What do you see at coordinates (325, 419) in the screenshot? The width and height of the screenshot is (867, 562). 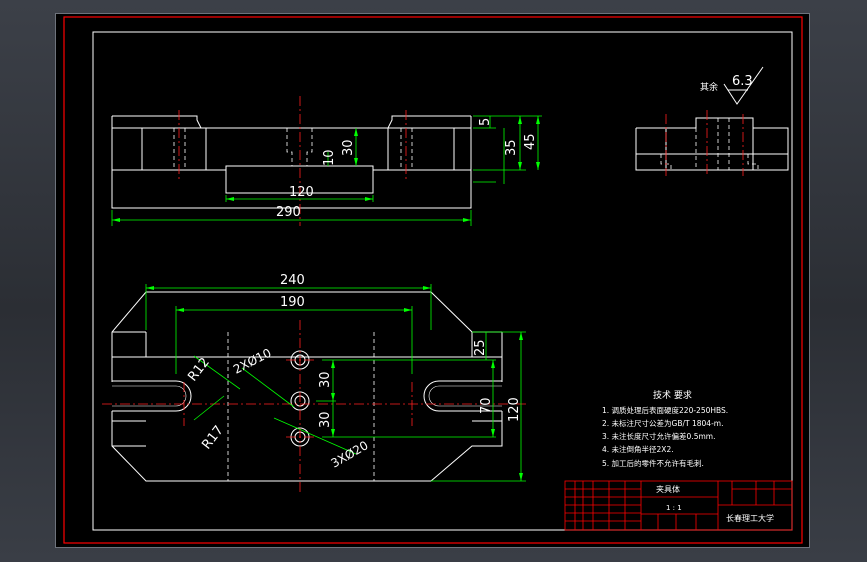 I see `dim-30-lower: 30` at bounding box center [325, 419].